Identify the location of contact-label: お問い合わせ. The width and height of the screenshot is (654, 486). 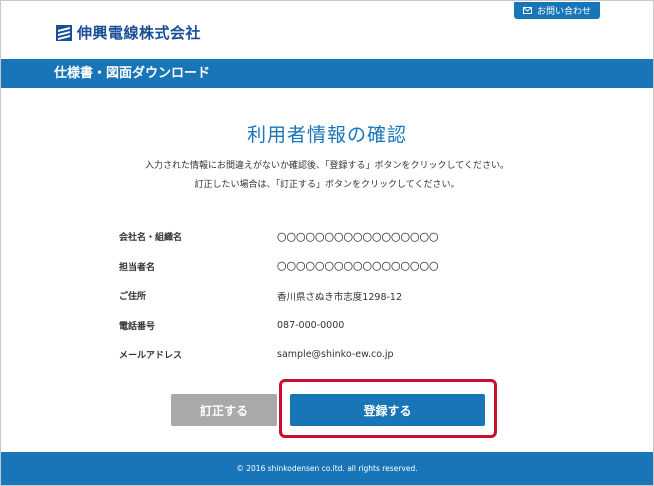
(563, 12).